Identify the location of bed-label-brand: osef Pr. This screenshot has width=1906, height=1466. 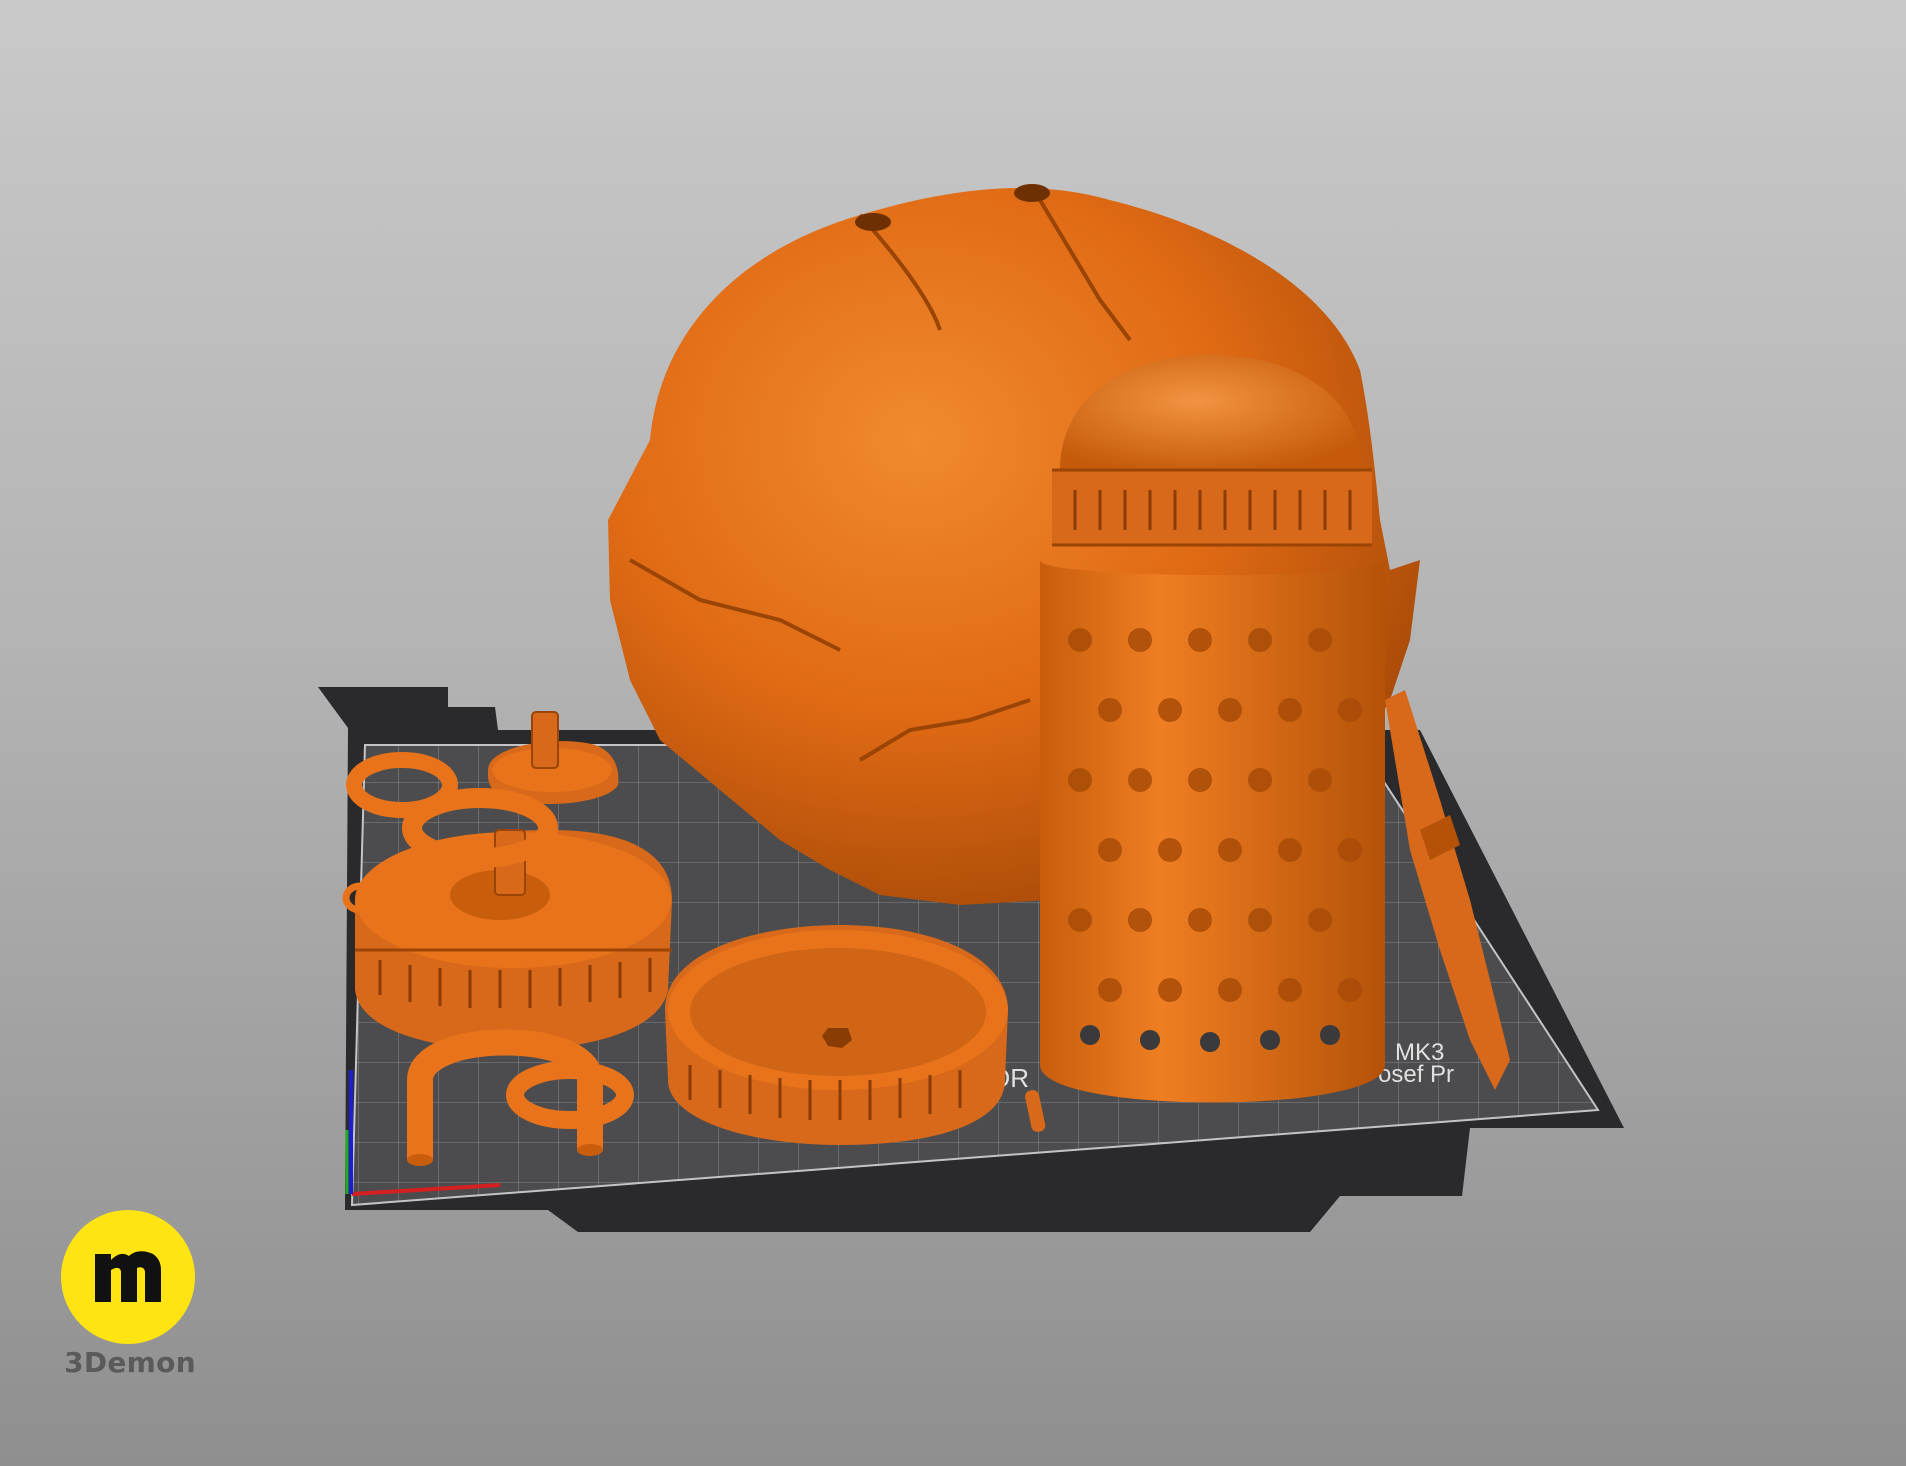
(1416, 1074).